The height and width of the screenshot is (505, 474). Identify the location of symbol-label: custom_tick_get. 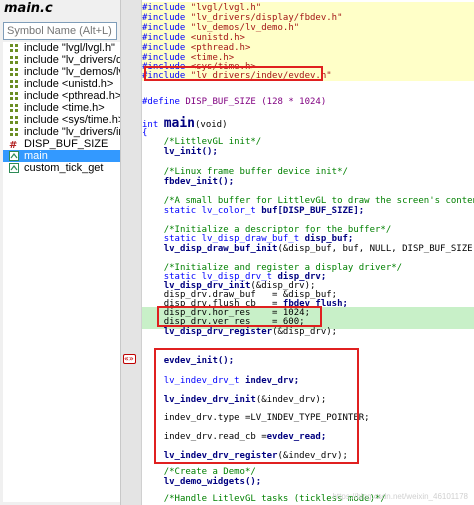
(64, 168).